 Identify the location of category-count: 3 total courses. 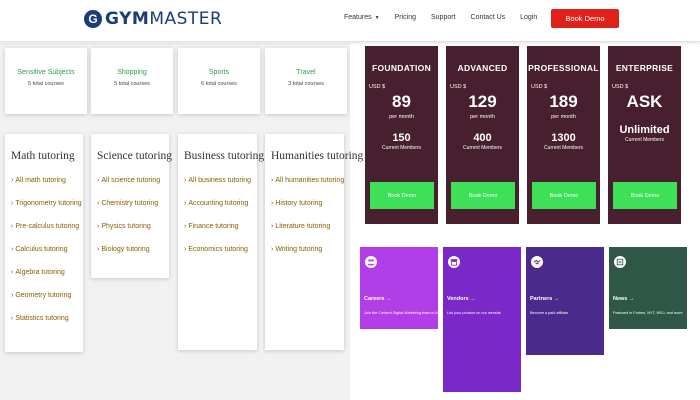
(306, 84).